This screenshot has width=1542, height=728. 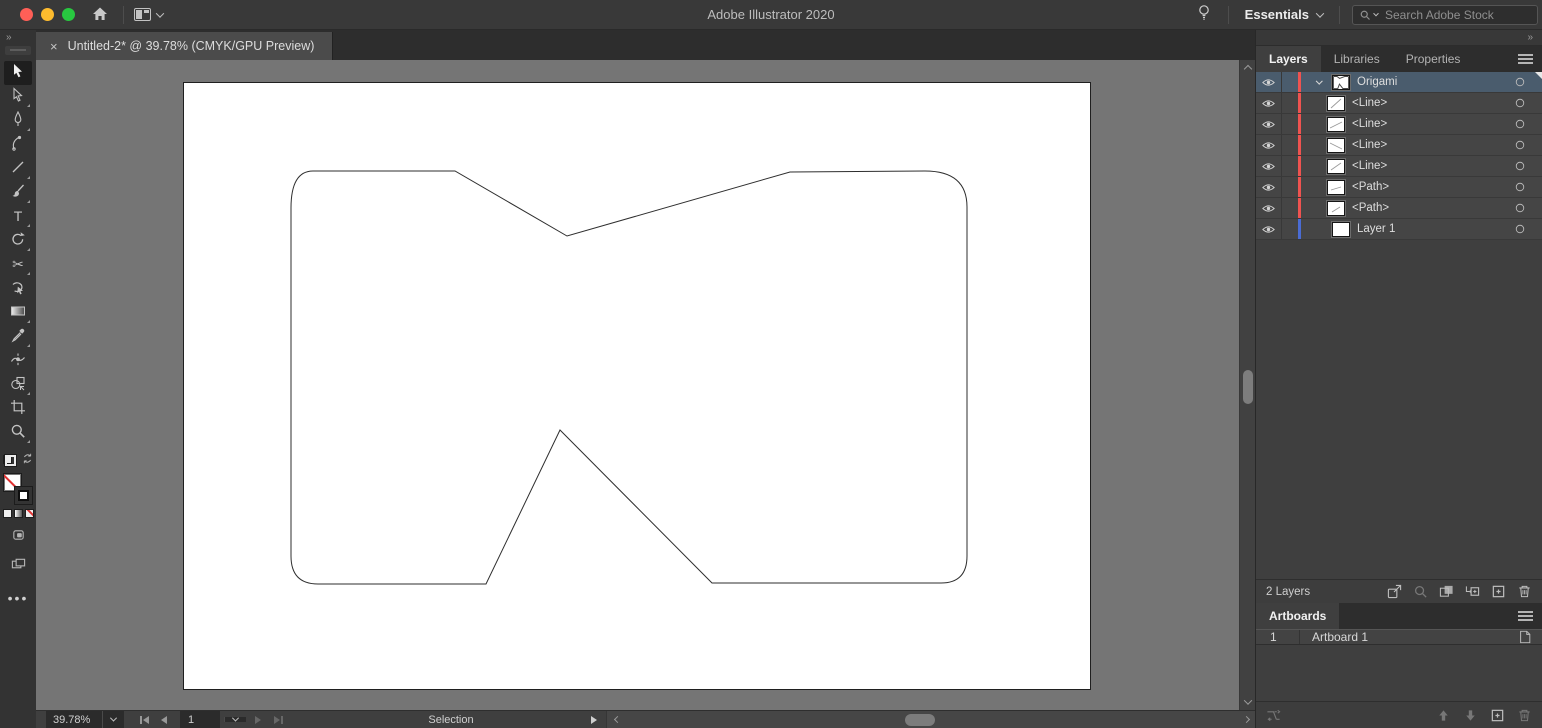 I want to click on move-up-icon, so click(x=1443, y=715).